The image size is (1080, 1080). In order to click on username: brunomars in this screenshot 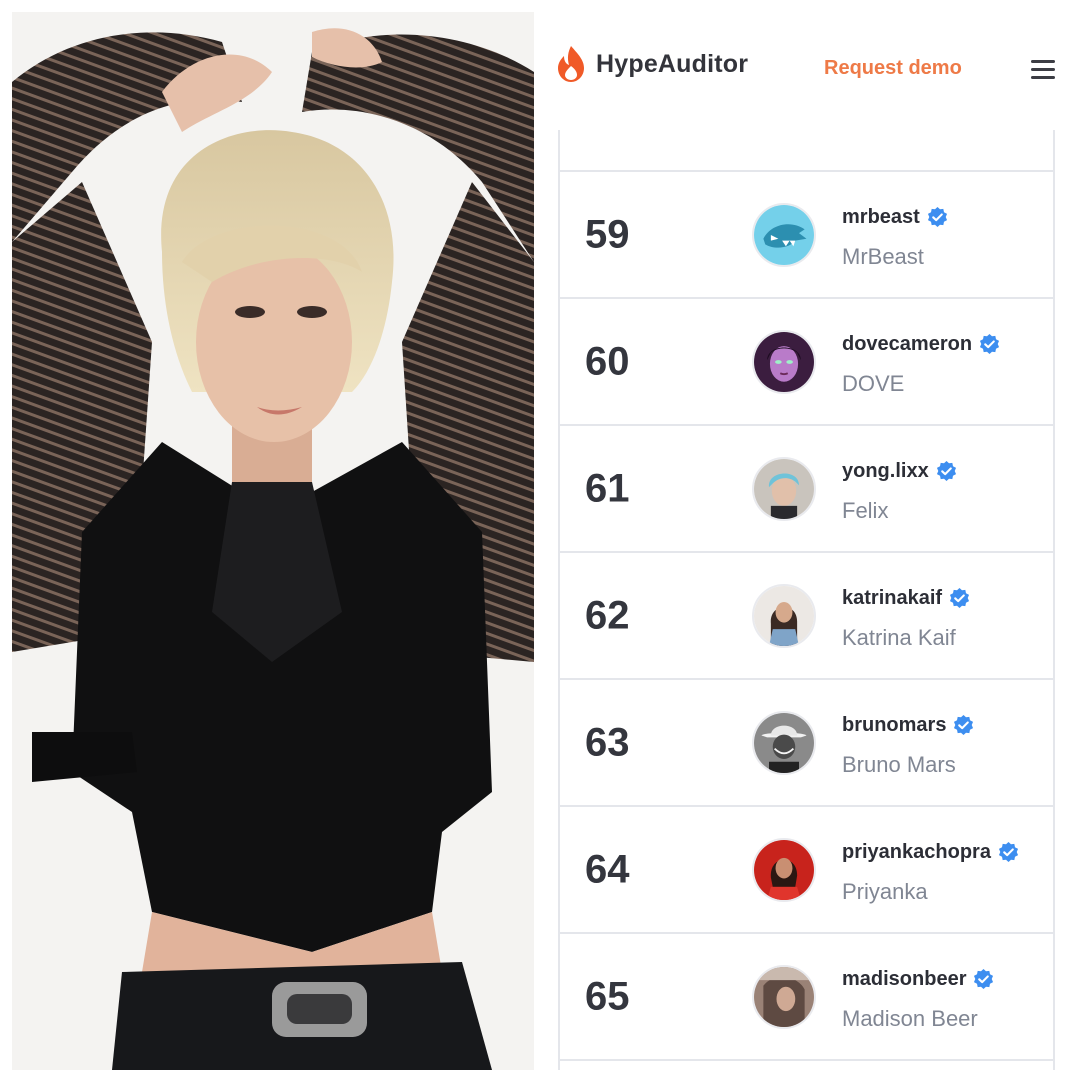, I will do `click(894, 725)`.